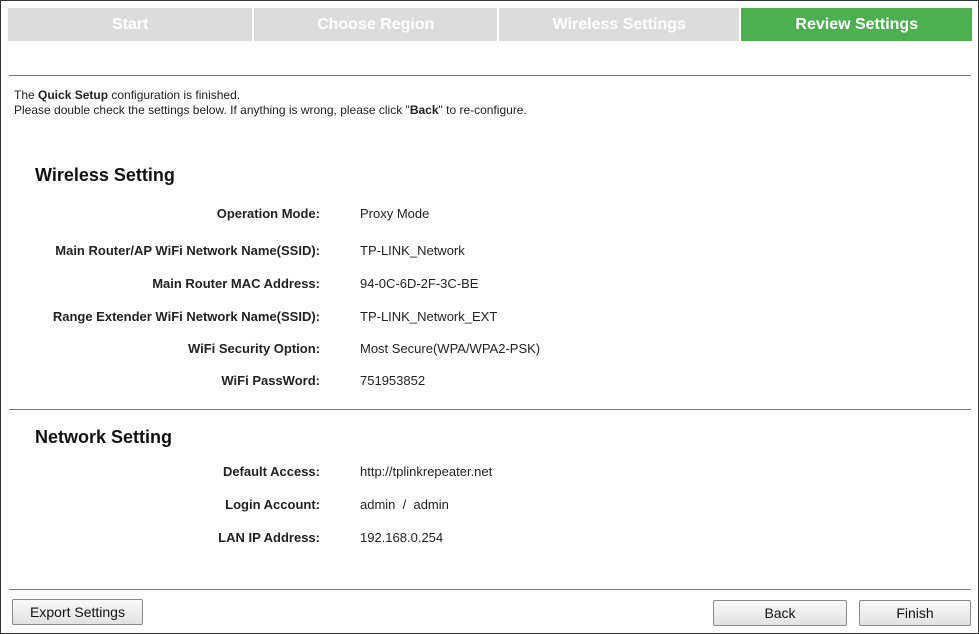 The height and width of the screenshot is (634, 979). What do you see at coordinates (412, 250) in the screenshot?
I see `row-value: TP-LINK_Network` at bounding box center [412, 250].